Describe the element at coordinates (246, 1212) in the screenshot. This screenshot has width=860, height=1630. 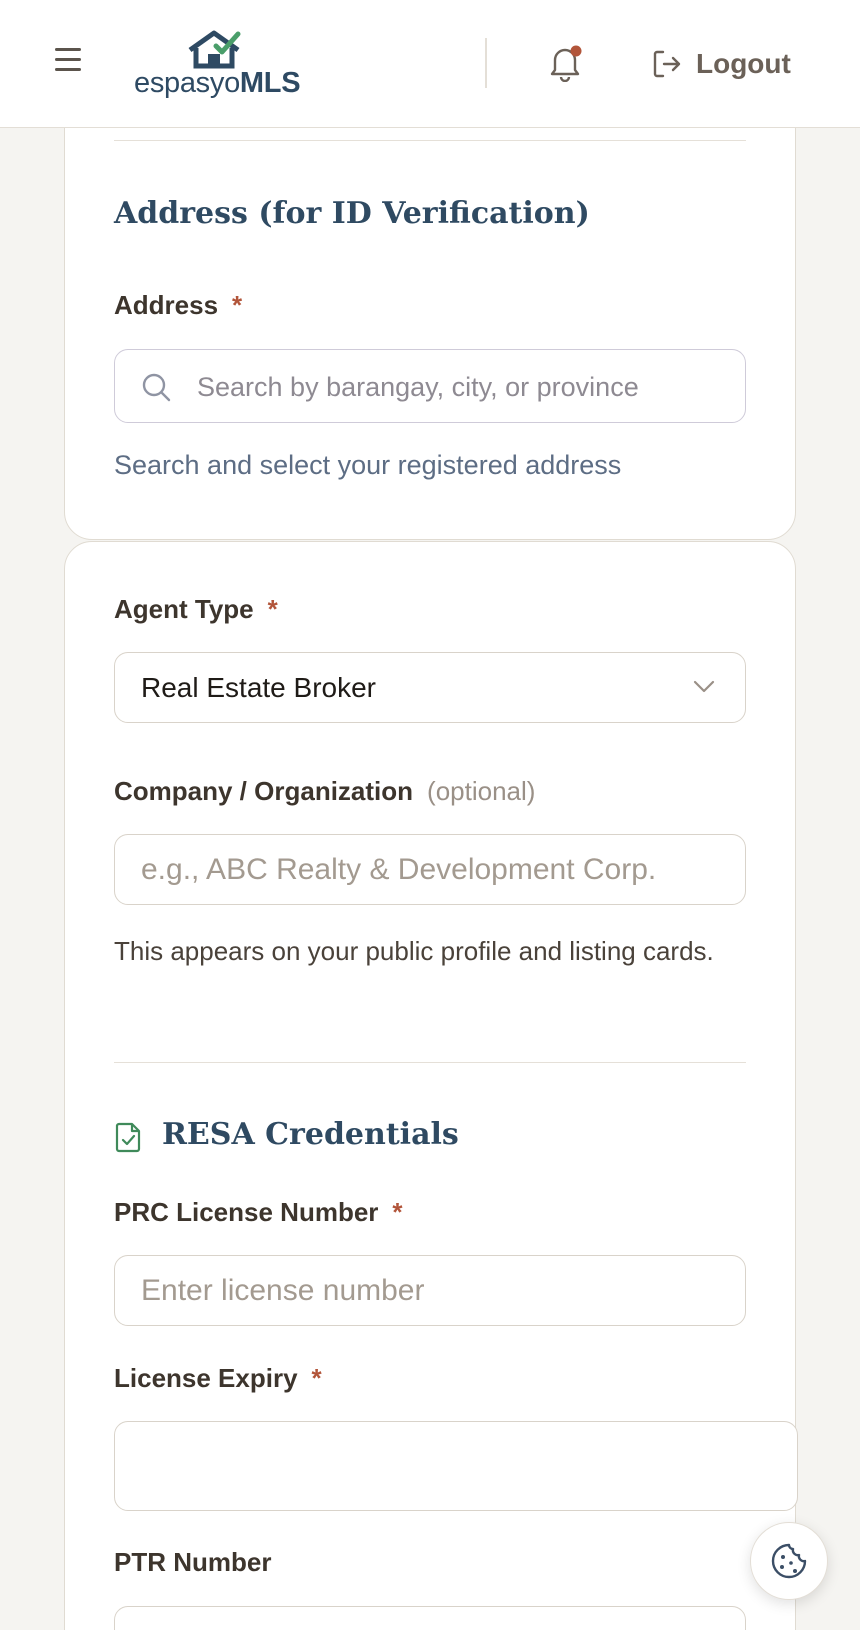
I see `prc-license-label-text: PRC License Number` at that location.